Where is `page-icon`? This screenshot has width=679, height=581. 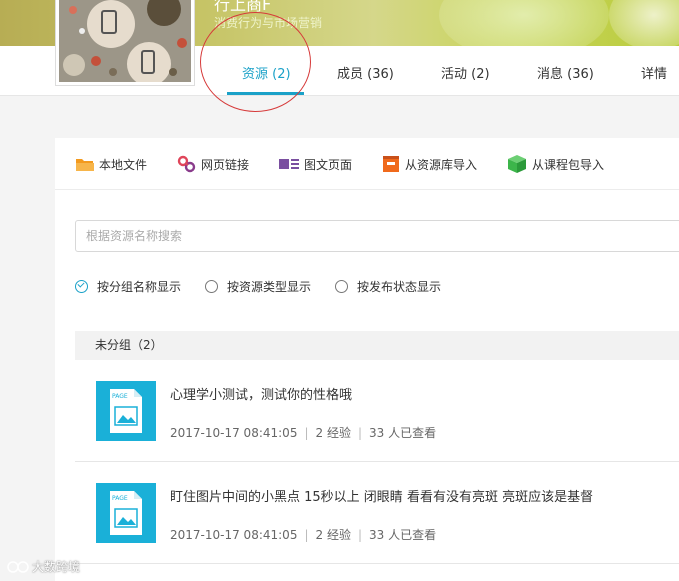
page-icon is located at coordinates (289, 164).